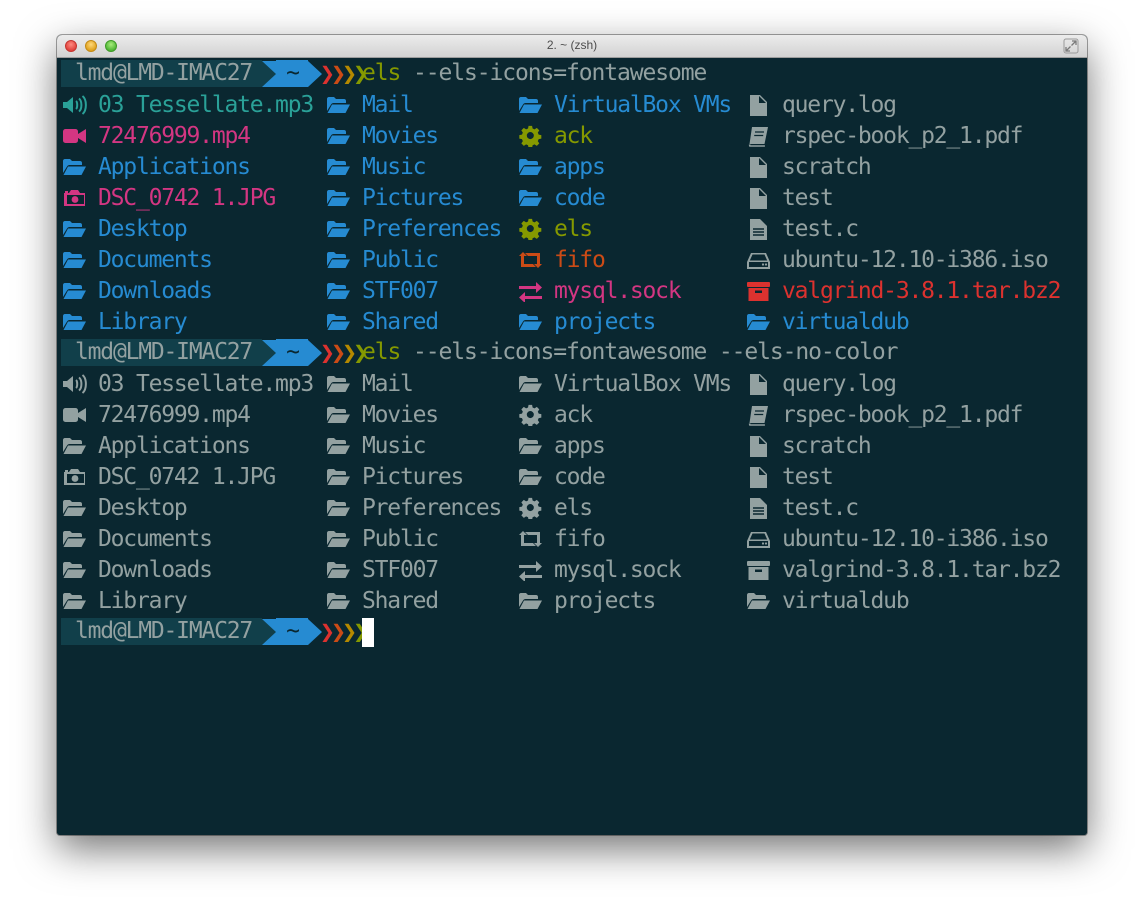  What do you see at coordinates (413, 476) in the screenshot?
I see `file-name: Pictures` at bounding box center [413, 476].